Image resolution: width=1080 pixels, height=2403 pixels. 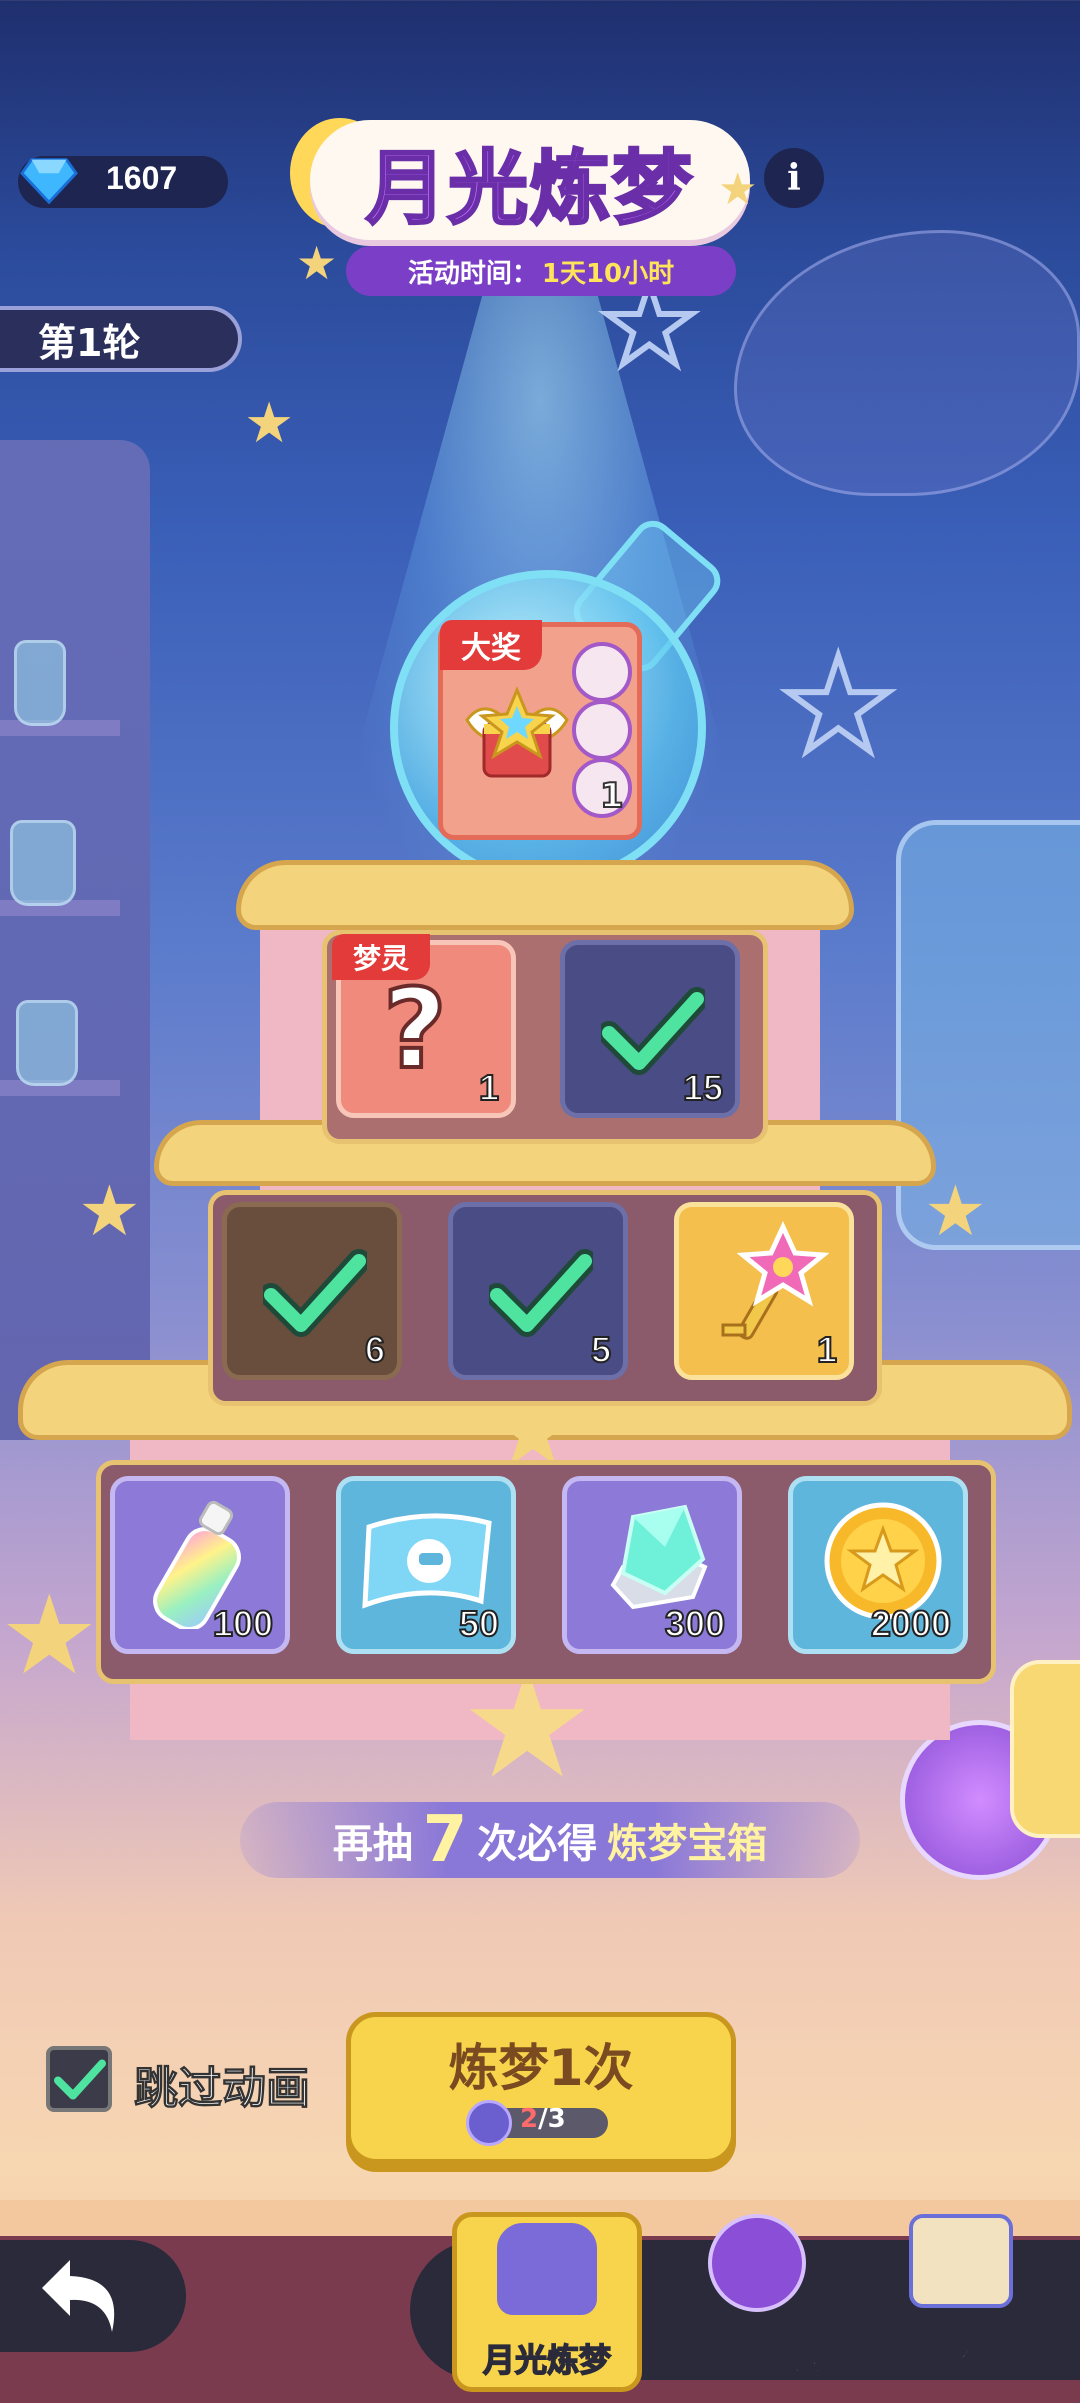 What do you see at coordinates (200, 1565) in the screenshot?
I see `reward-slot: 100` at bounding box center [200, 1565].